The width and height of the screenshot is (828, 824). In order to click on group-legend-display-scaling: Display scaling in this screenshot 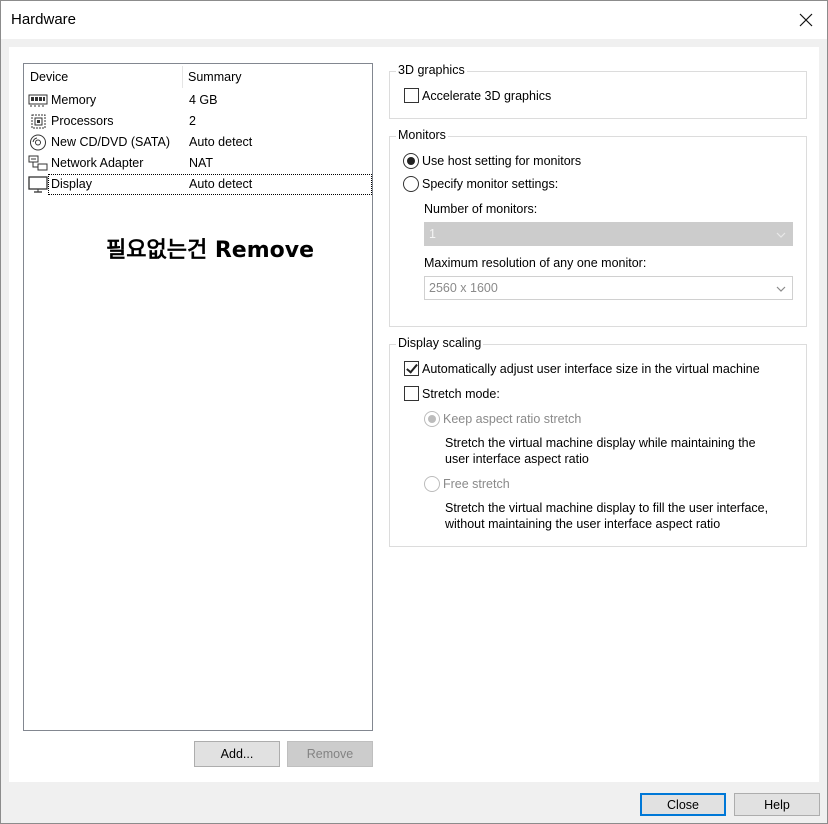, I will do `click(440, 343)`.